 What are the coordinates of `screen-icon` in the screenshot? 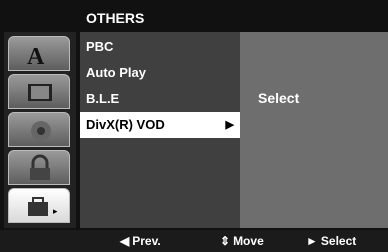 It's located at (40, 92).